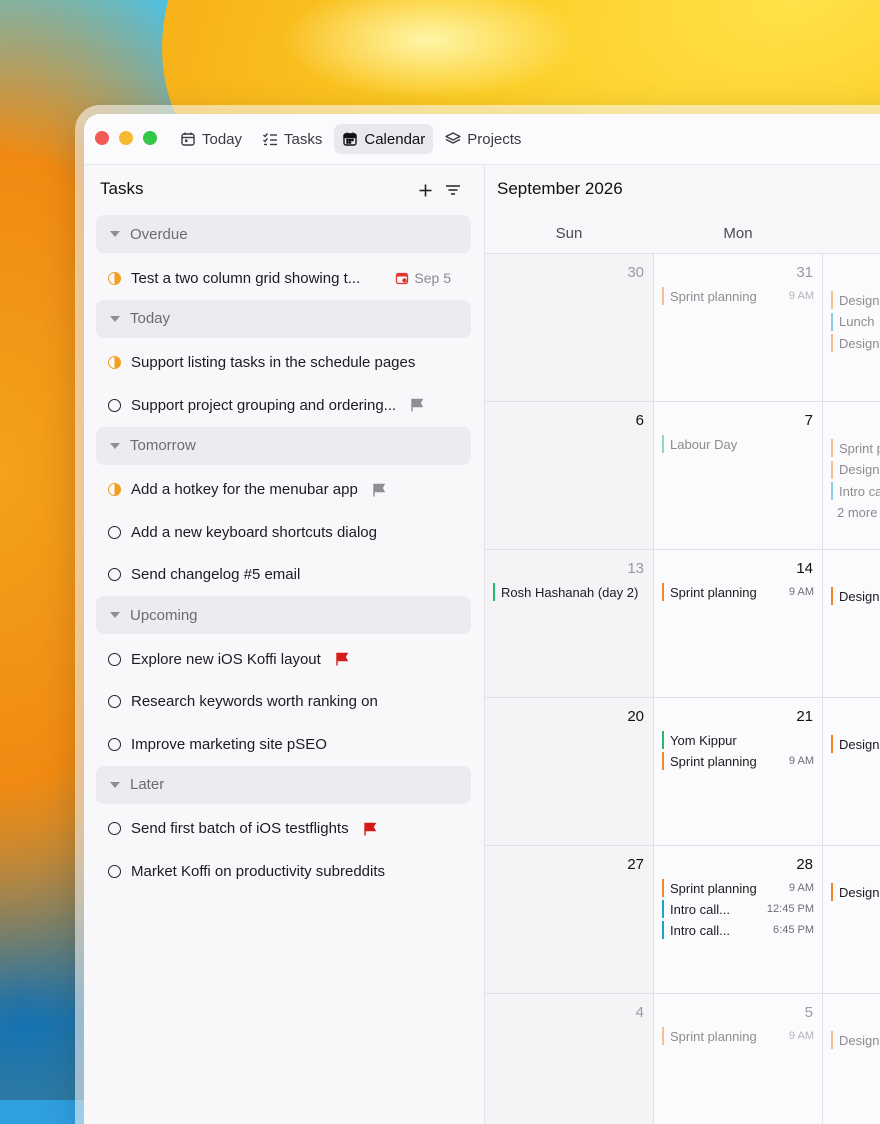 The height and width of the screenshot is (1124, 880). Describe the element at coordinates (283, 744) in the screenshot. I see `task-row: Improve marketing site pSEO` at that location.